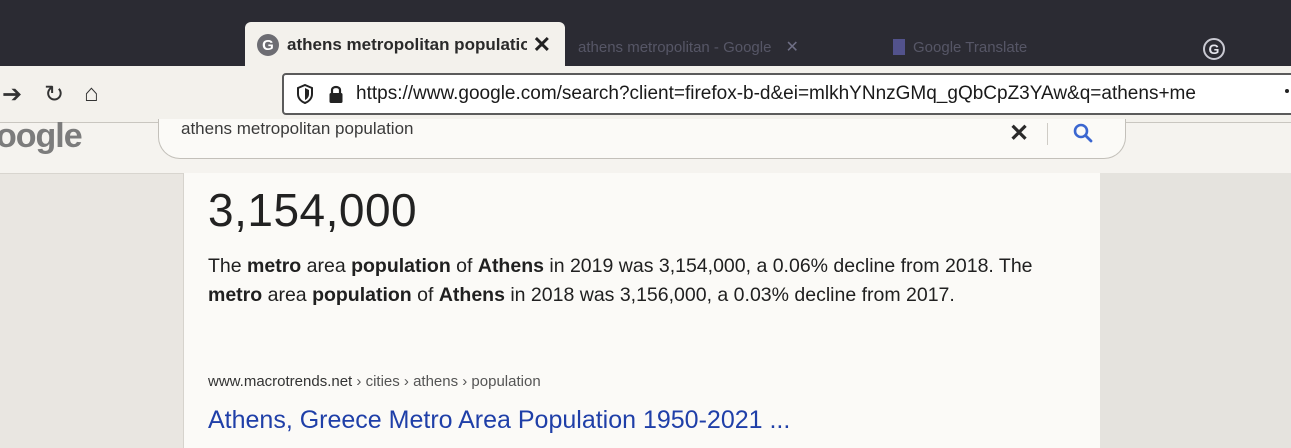 Image resolution: width=1291 pixels, height=448 pixels. I want to click on google-favicon-icon: G, so click(268, 45).